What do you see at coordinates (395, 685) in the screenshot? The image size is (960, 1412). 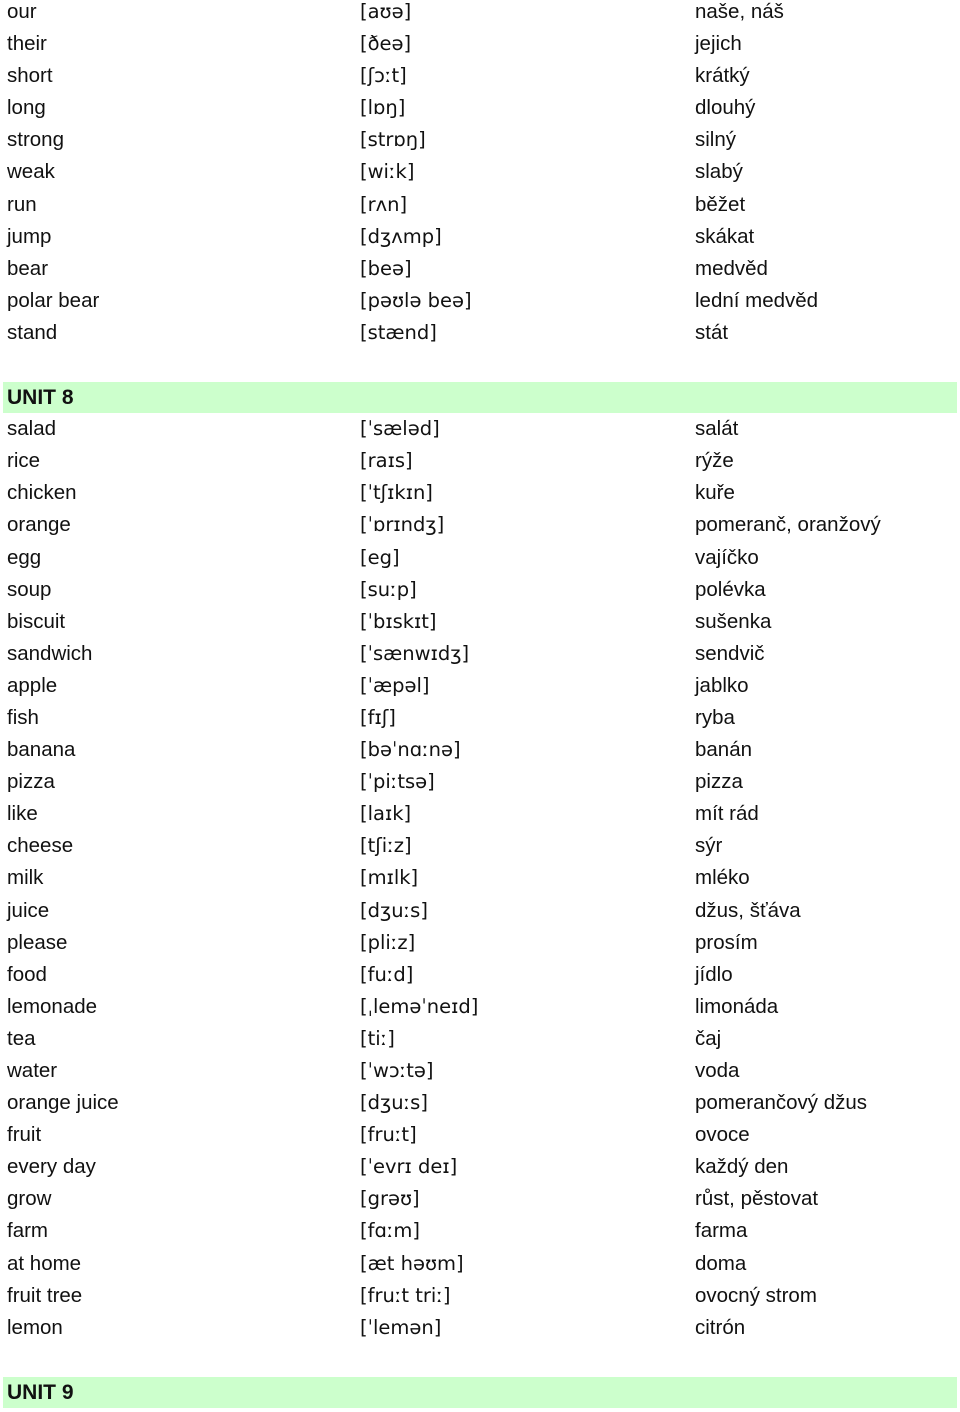 I see `phonetic-transcription: [ˈæpəl]` at bounding box center [395, 685].